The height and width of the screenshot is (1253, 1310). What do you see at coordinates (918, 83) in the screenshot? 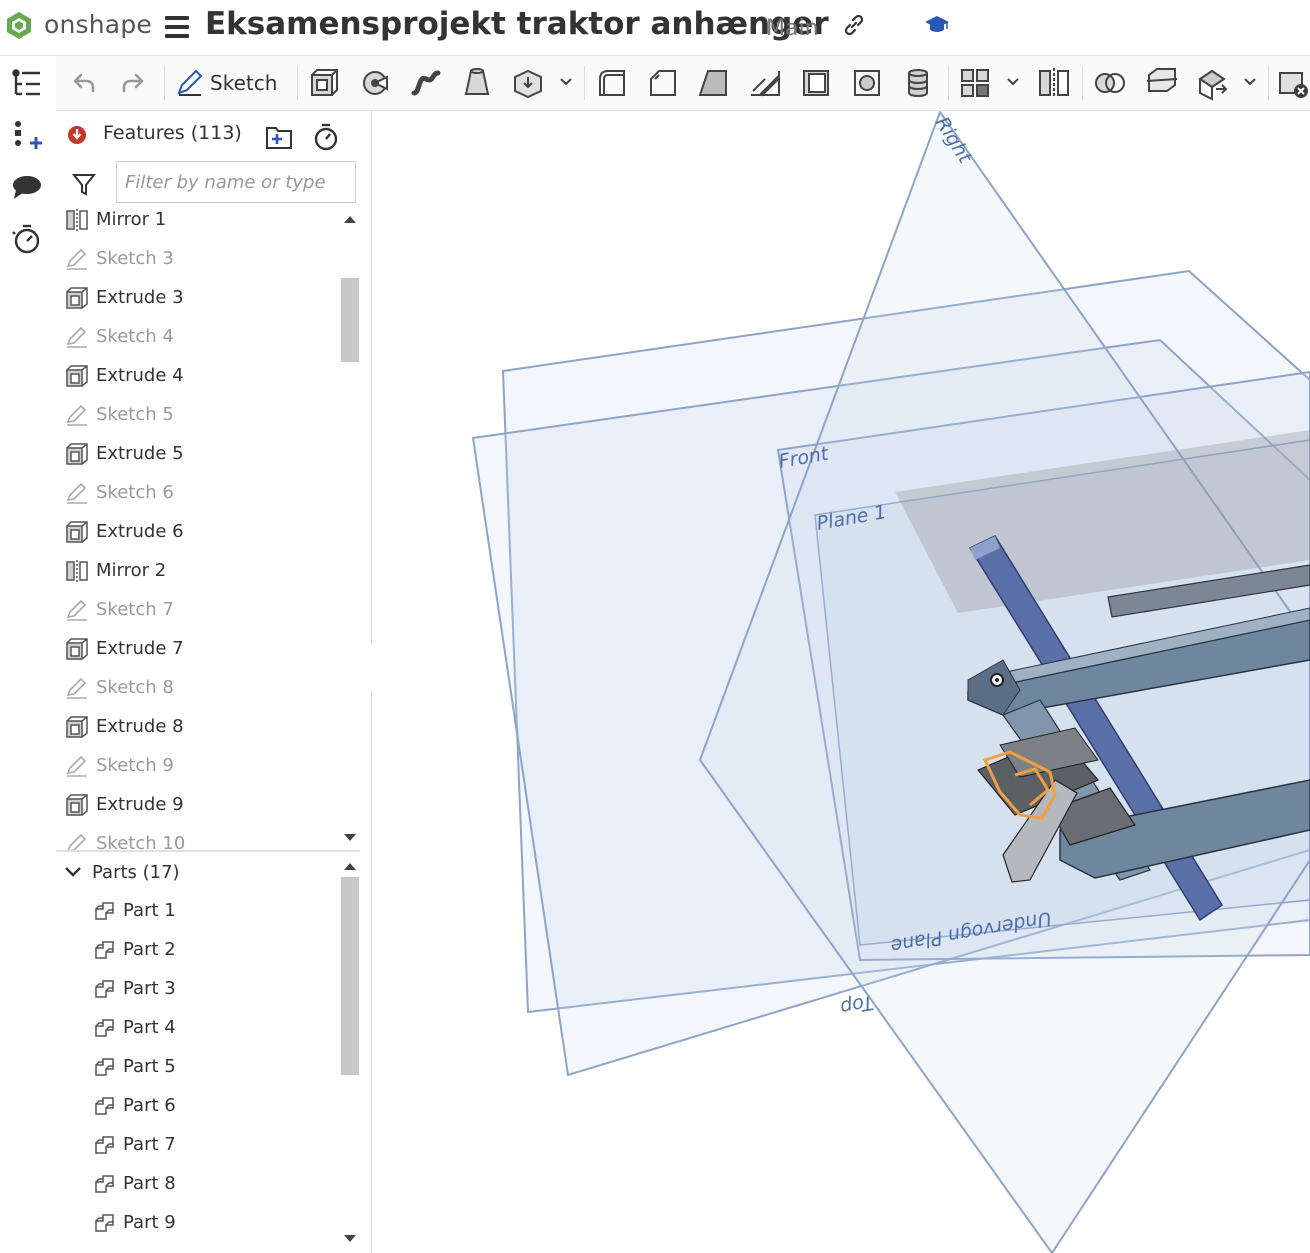
I see `cylinder-icon` at bounding box center [918, 83].